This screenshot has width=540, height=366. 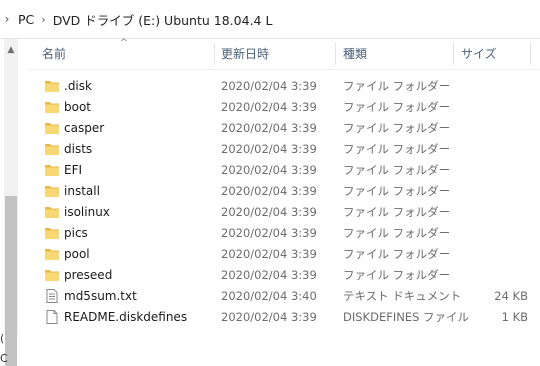 I want to click on breadcrumb-pc: PC, so click(x=26, y=19).